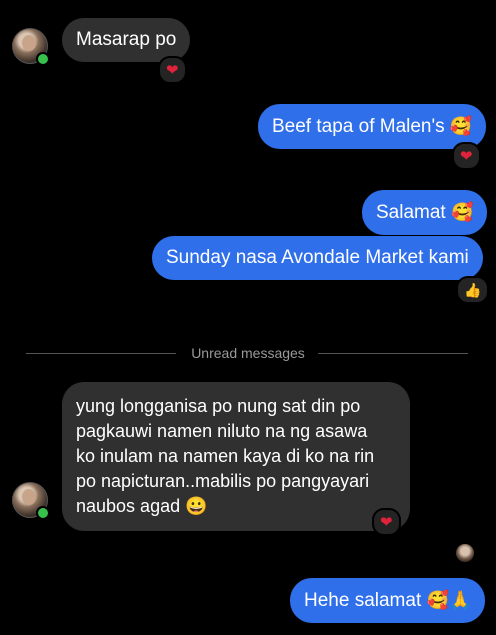 The image size is (496, 635). I want to click on message-text: Sunday nasa Avondale Market kami, so click(317, 257).